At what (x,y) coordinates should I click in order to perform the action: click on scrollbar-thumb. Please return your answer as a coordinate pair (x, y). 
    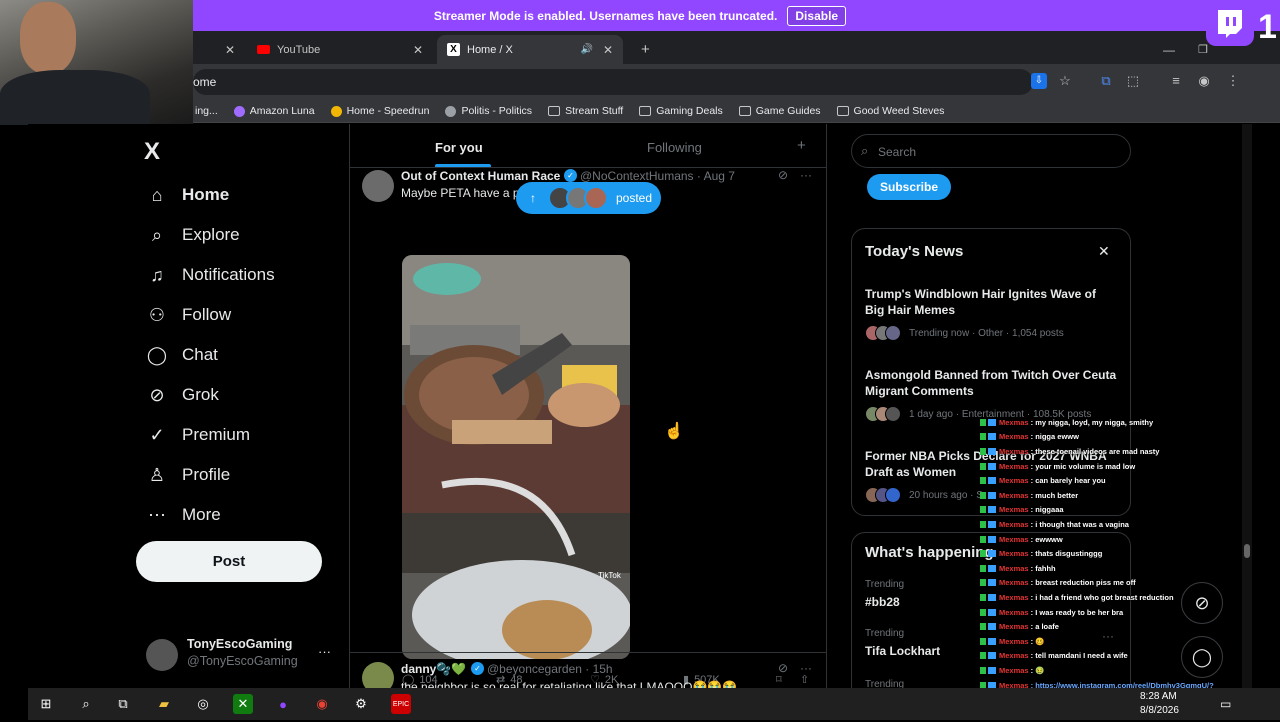
    Looking at the image, I should click on (1247, 551).